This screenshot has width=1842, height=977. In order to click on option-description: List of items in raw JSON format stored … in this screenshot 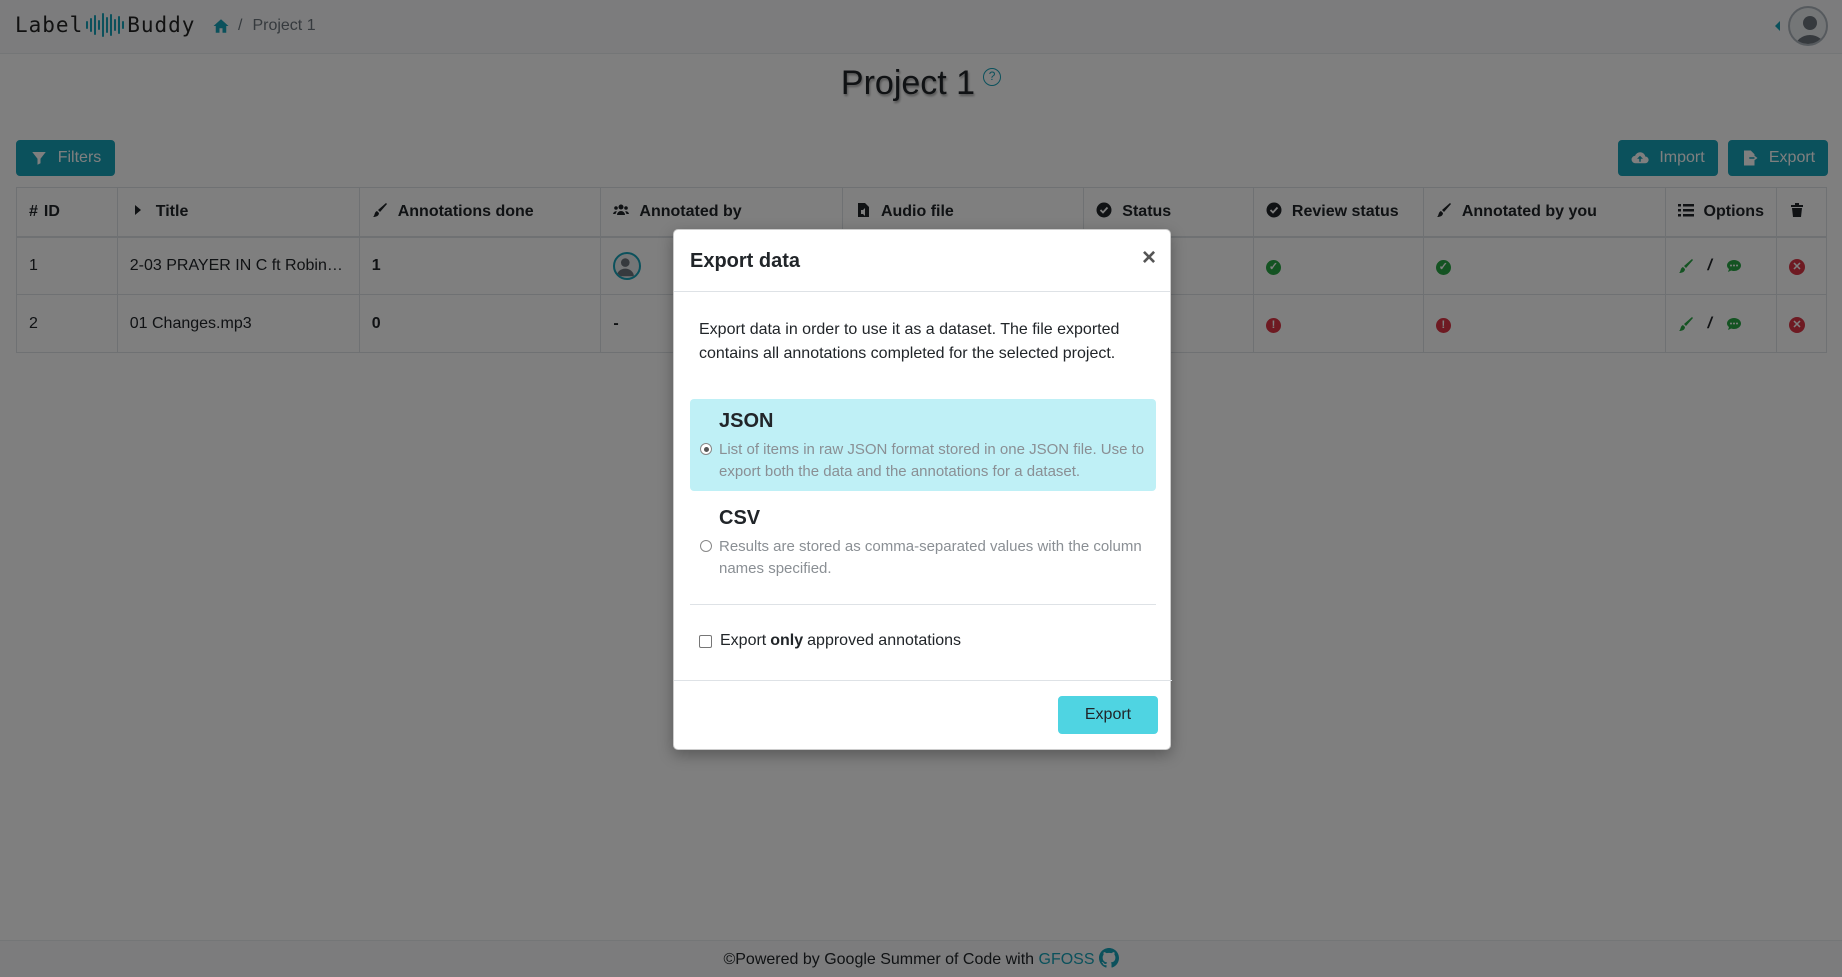, I will do `click(932, 460)`.